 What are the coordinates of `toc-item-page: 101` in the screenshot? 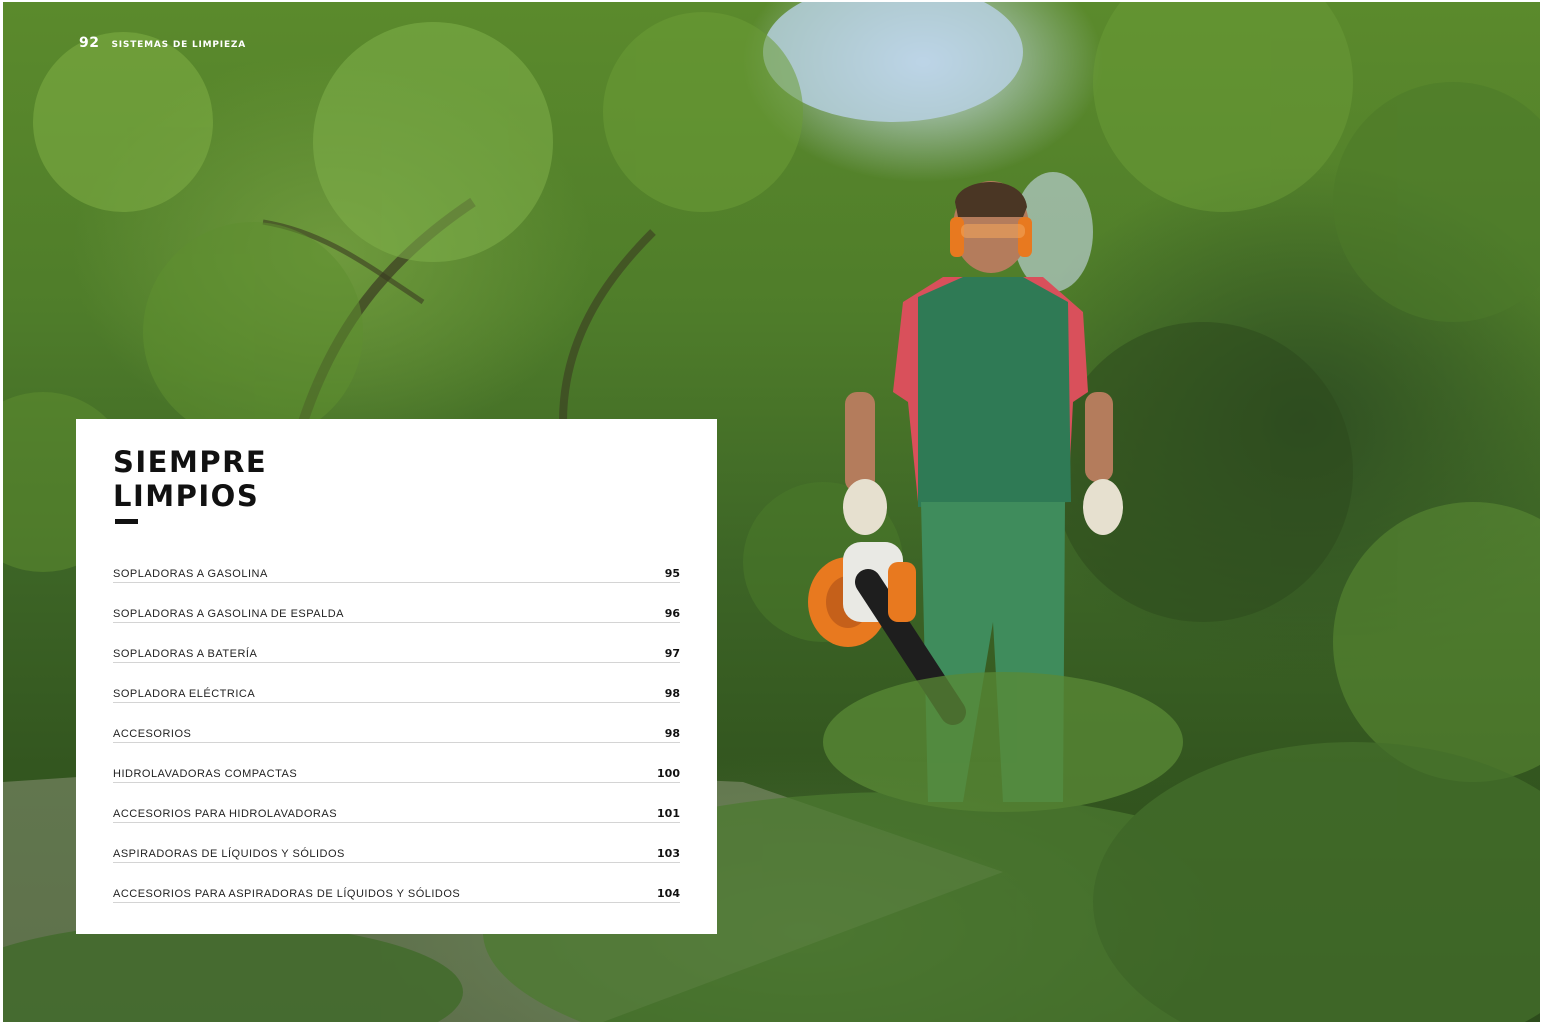 It's located at (668, 813).